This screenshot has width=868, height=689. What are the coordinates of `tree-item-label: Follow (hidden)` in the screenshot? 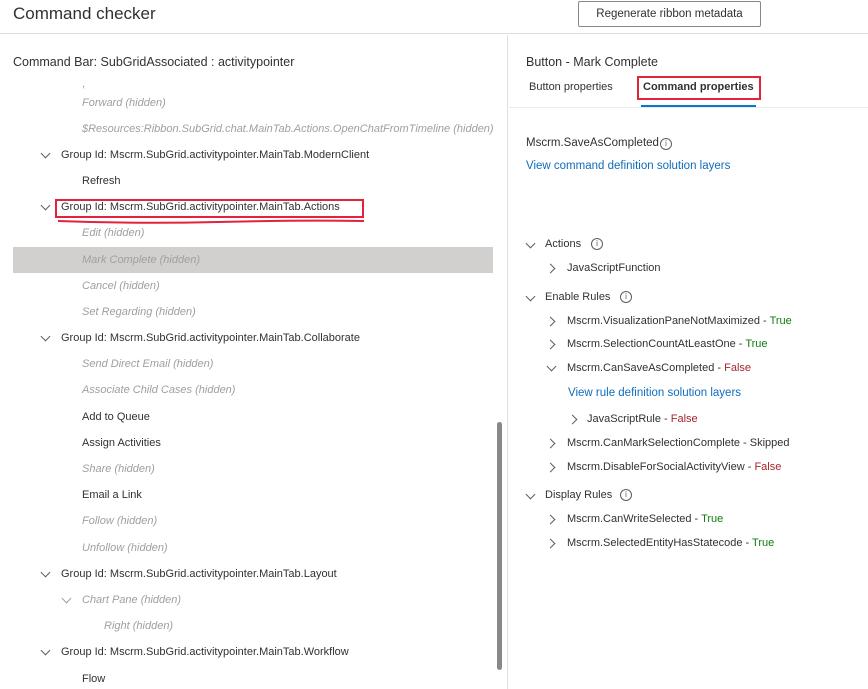 It's located at (120, 521).